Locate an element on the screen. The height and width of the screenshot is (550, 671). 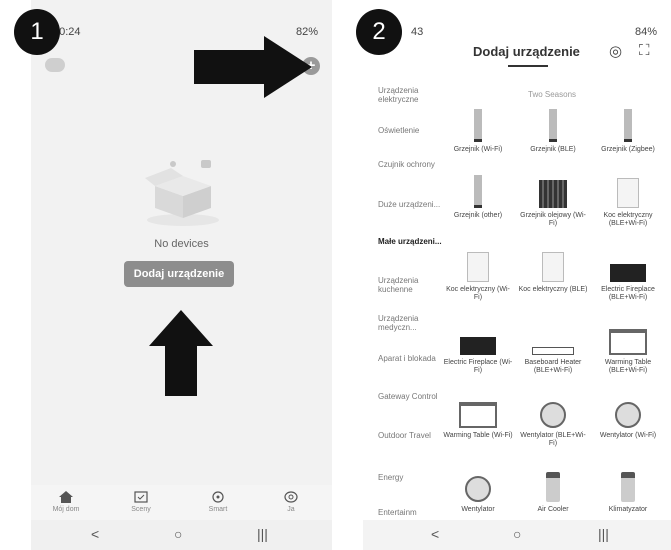
device-item: Wentylator (Wi-Fi) is located at coordinates (628, 419).